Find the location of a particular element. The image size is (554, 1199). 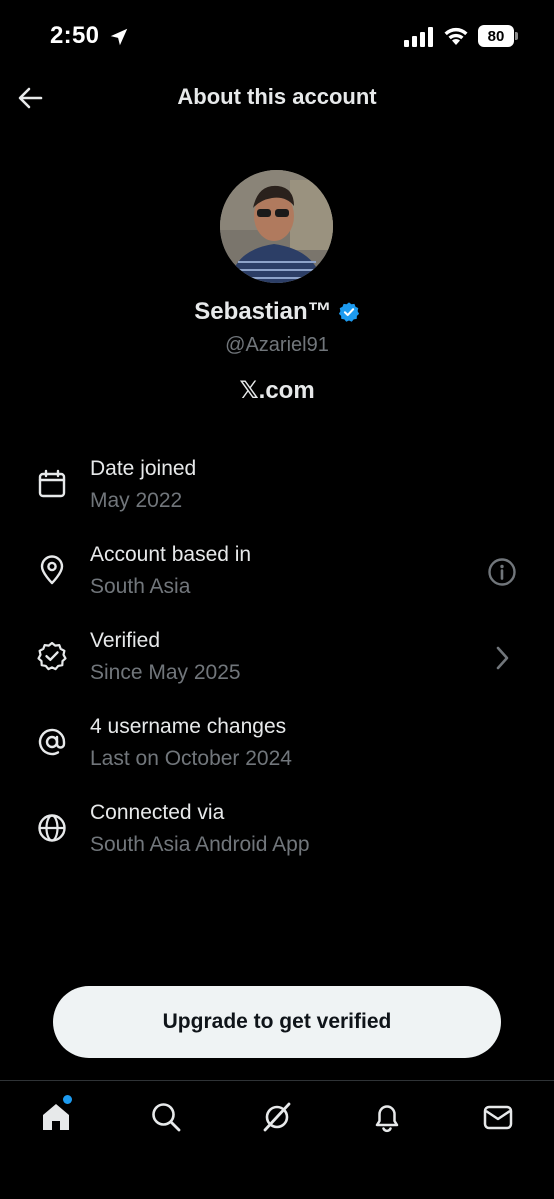

battery-level: 80 is located at coordinates (496, 36).